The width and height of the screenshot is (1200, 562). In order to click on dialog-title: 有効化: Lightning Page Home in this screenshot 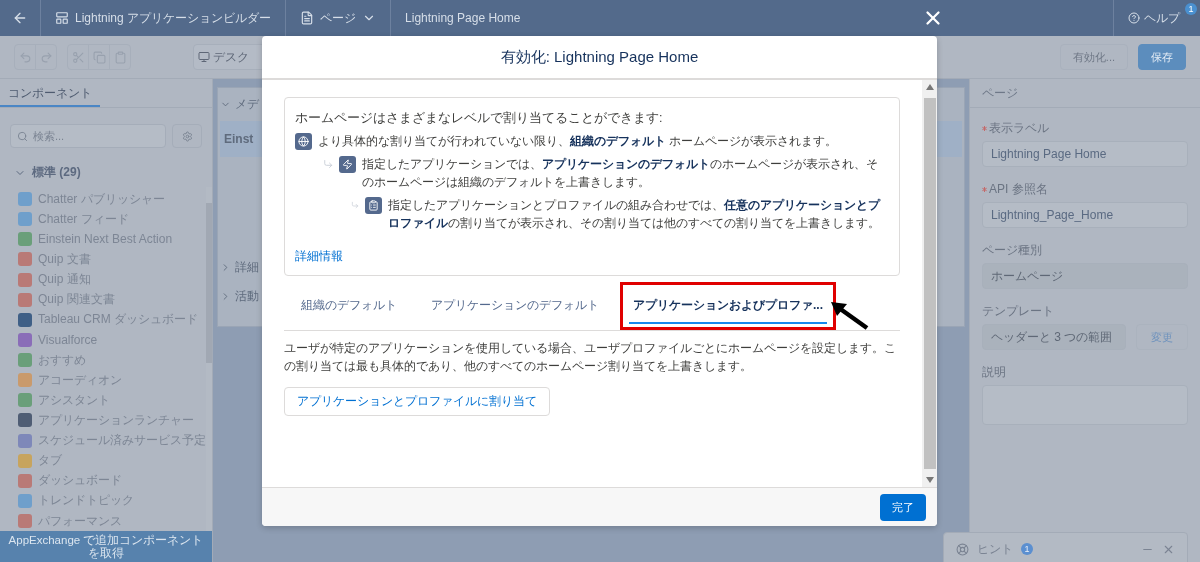, I will do `click(599, 57)`.